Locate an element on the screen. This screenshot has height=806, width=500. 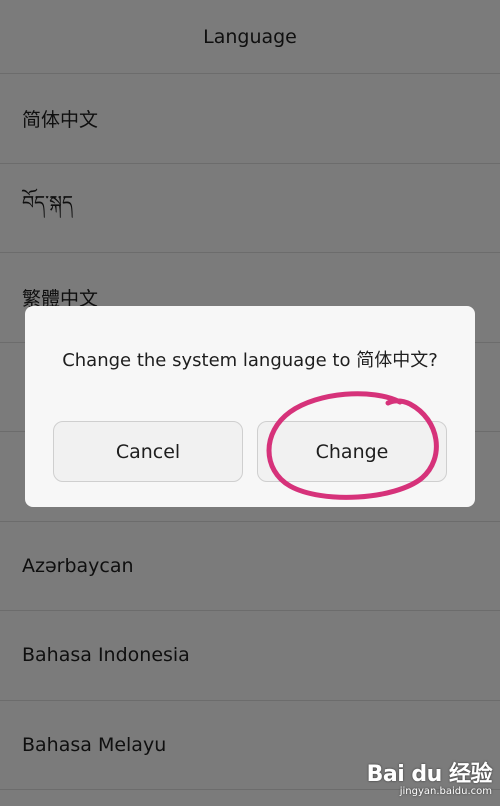
baidu-jingyan-watermark: Bai du 经验 jingyan.baidu.com is located at coordinates (429, 780).